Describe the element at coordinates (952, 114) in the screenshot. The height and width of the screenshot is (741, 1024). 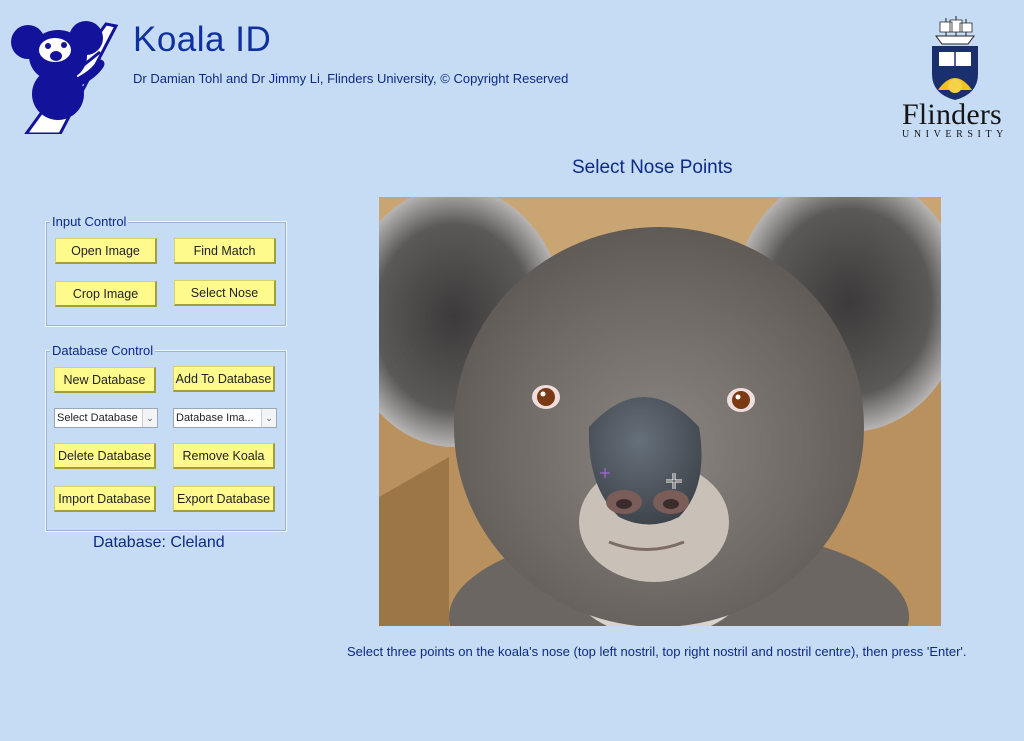
I see `university-name: Flinders` at that location.